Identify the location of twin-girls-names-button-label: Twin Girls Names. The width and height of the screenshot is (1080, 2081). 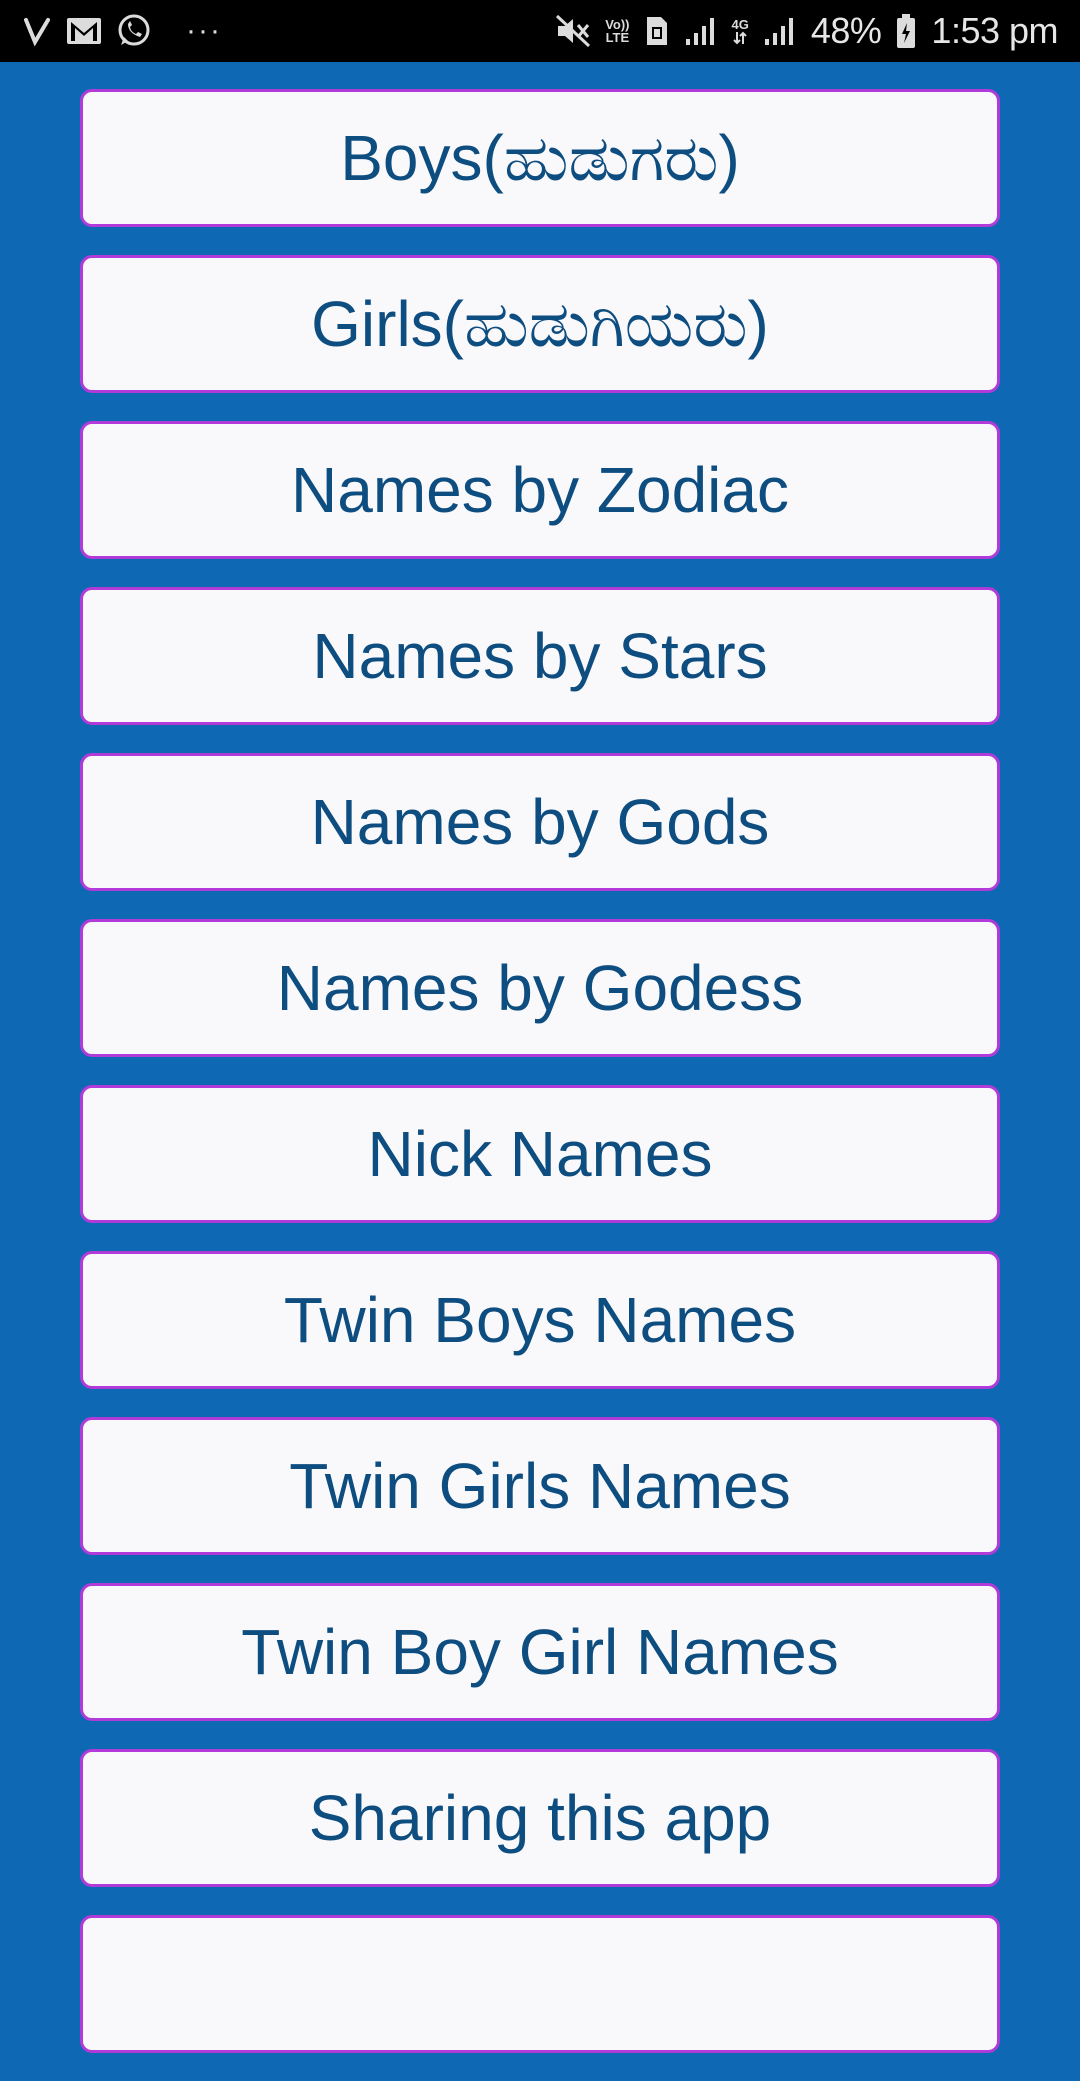
(540, 1486).